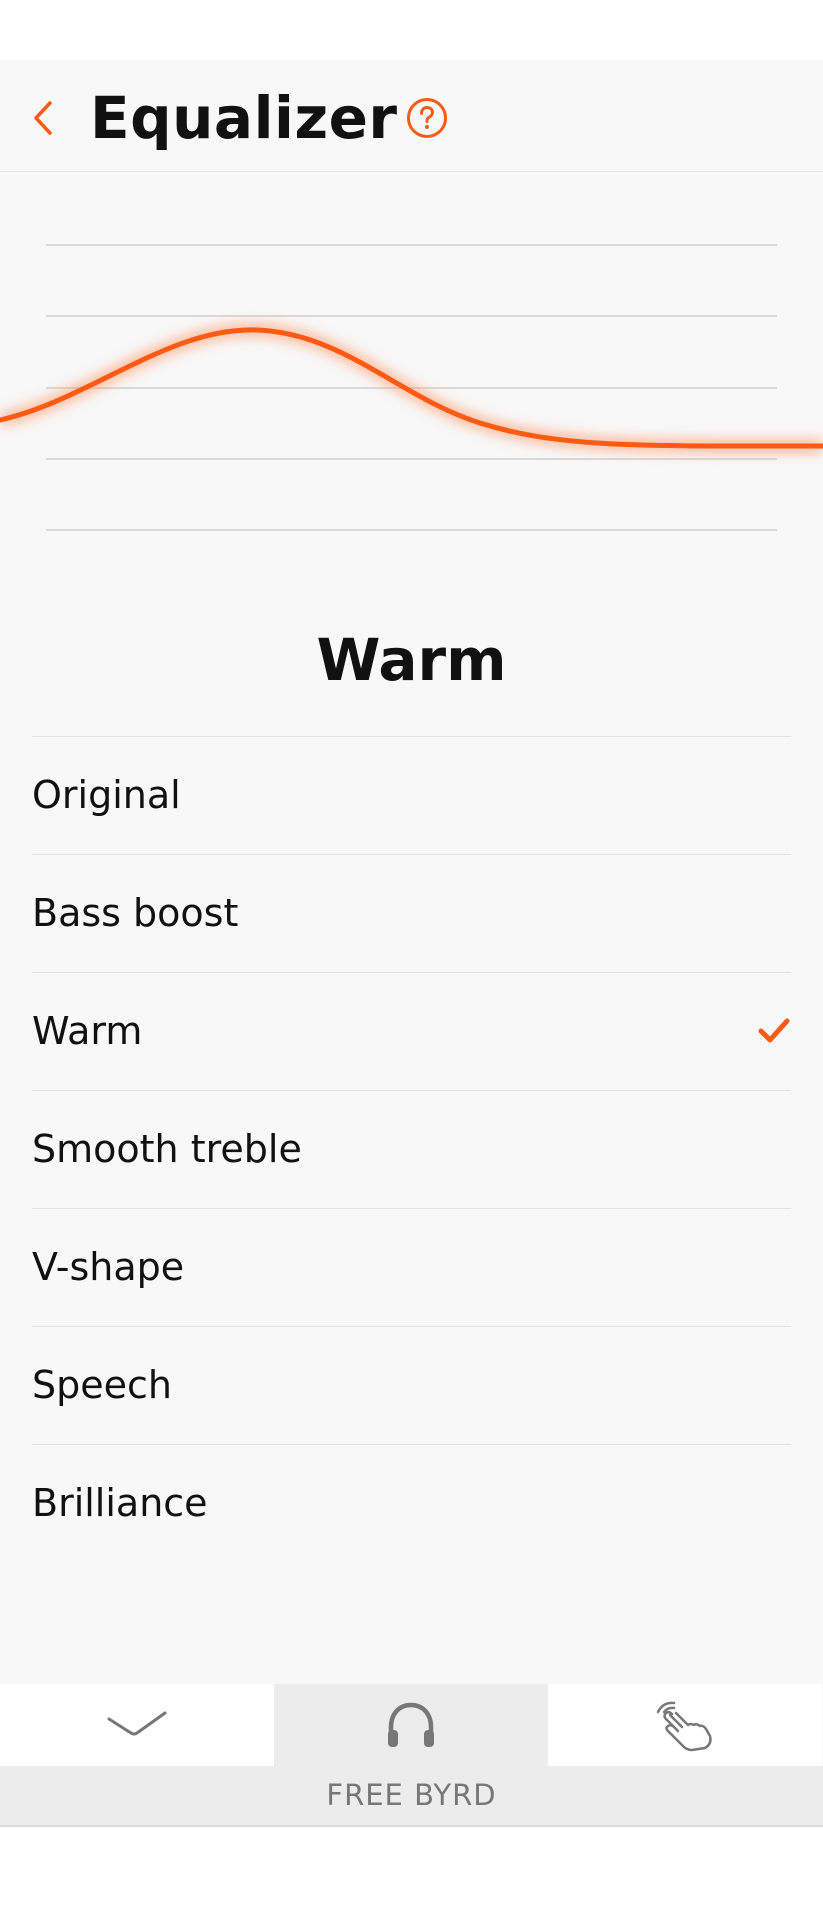  I want to click on bottom-tab-bar: FREE BYRD, so click(411, 1755).